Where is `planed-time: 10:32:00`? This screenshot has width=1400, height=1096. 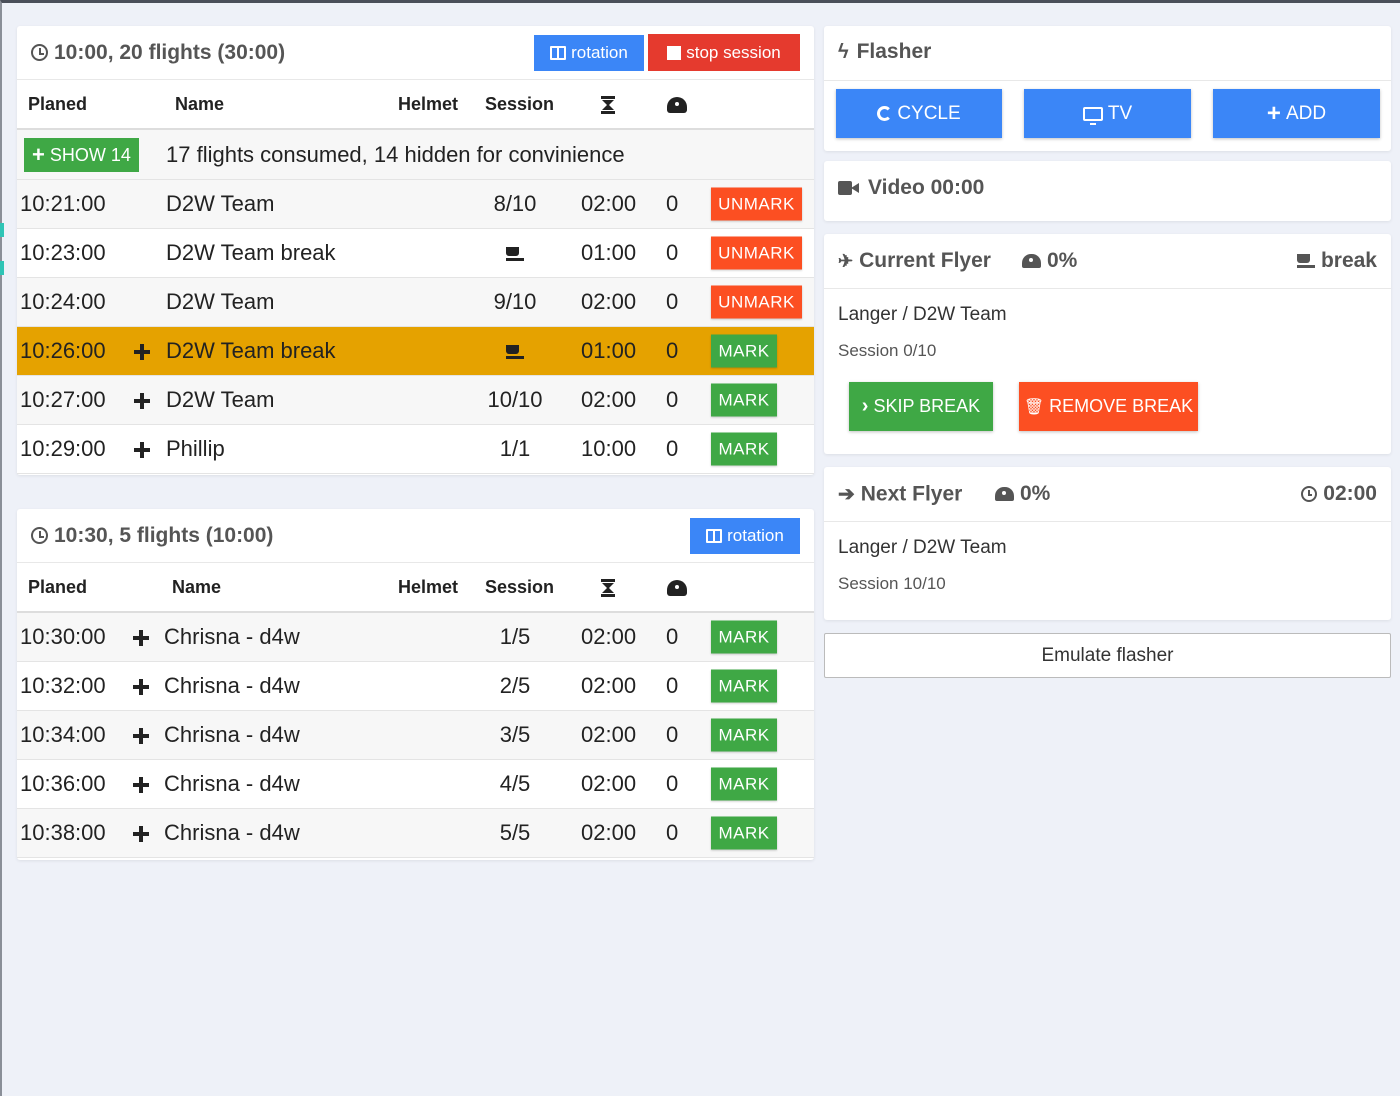
planed-time: 10:32:00 is located at coordinates (63, 685).